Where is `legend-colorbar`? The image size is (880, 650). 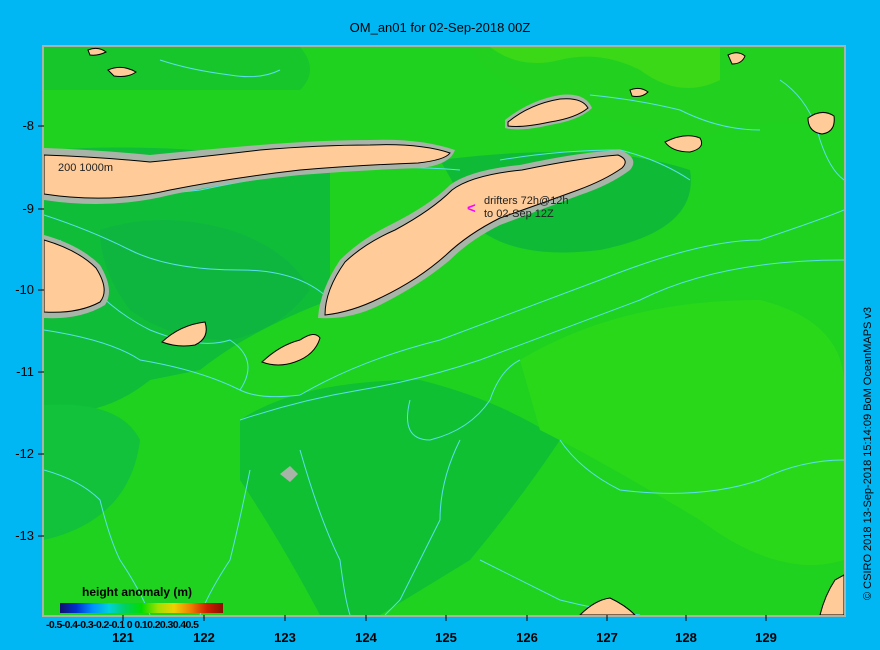 legend-colorbar is located at coordinates (141, 608).